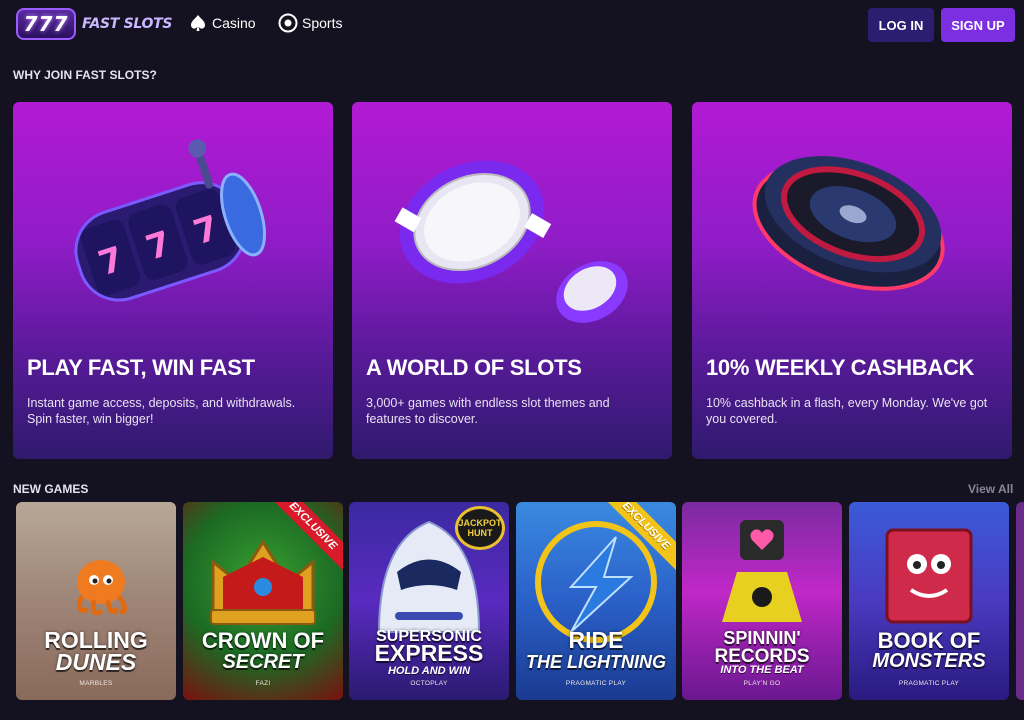 Image resolution: width=1024 pixels, height=720 pixels. Describe the element at coordinates (978, 25) in the screenshot. I see `signup-button: SIGN UP` at that location.